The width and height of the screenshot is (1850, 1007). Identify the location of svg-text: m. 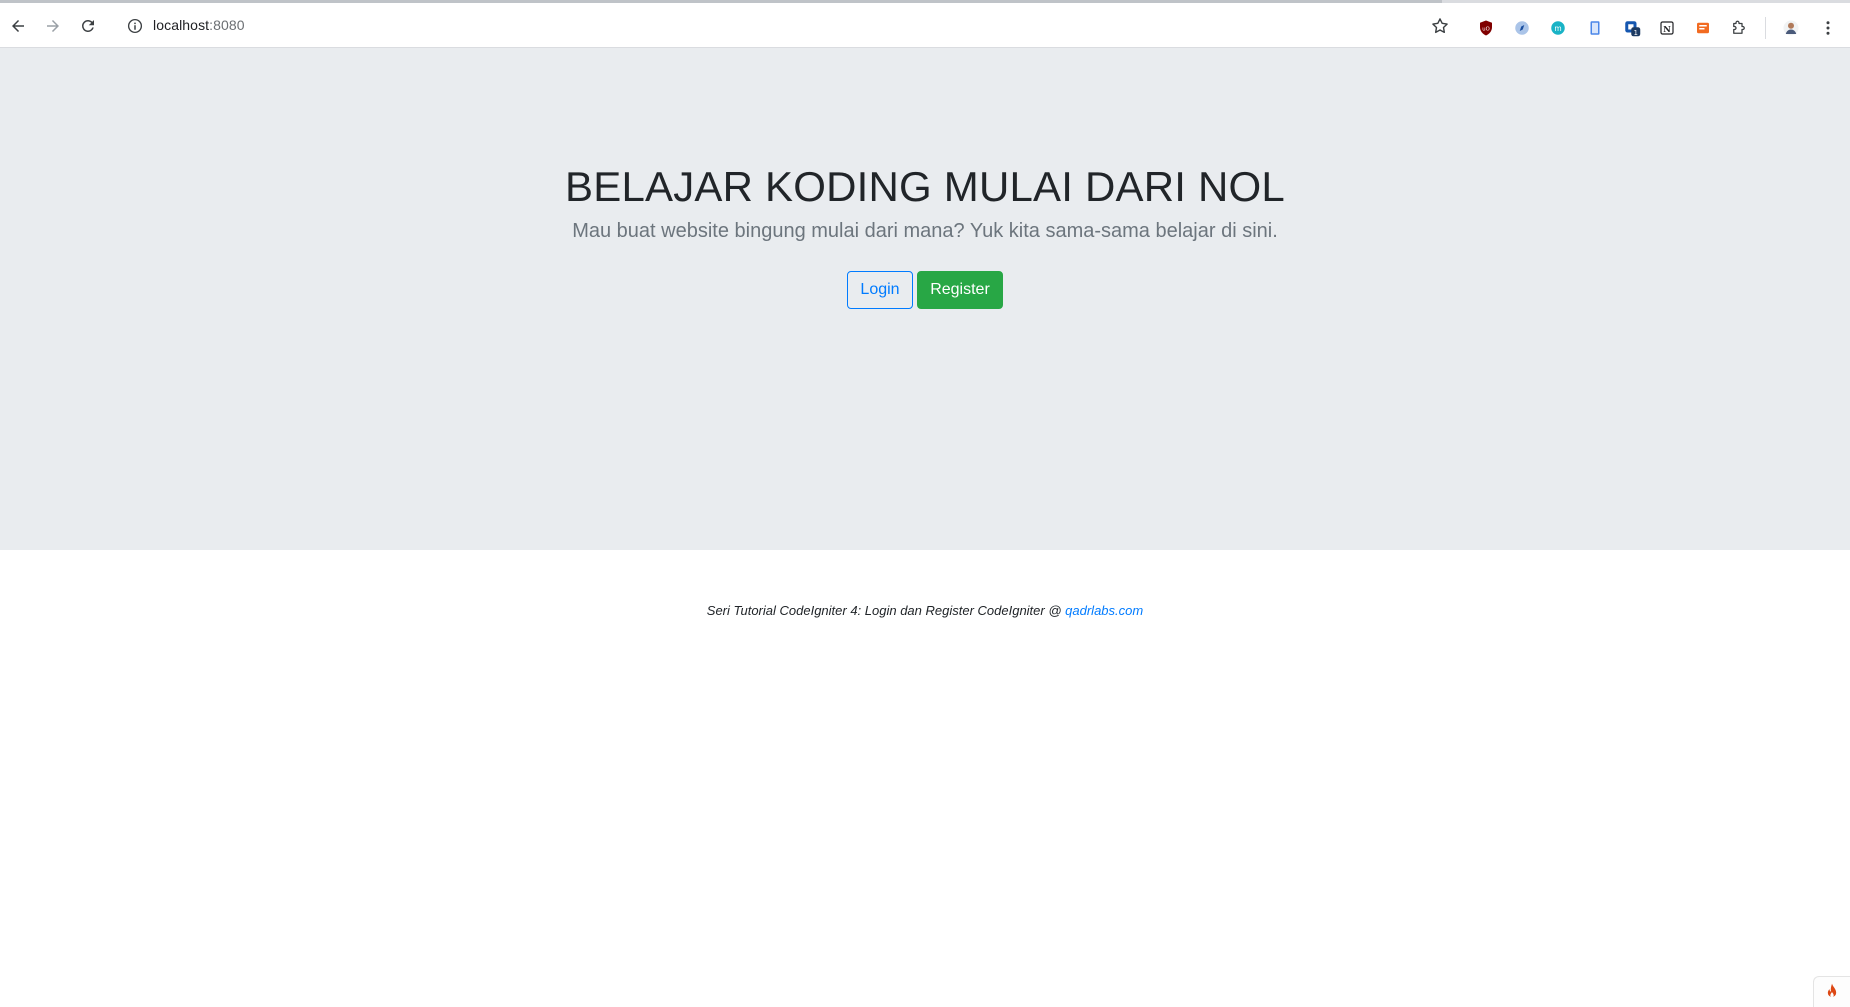
(1557, 28).